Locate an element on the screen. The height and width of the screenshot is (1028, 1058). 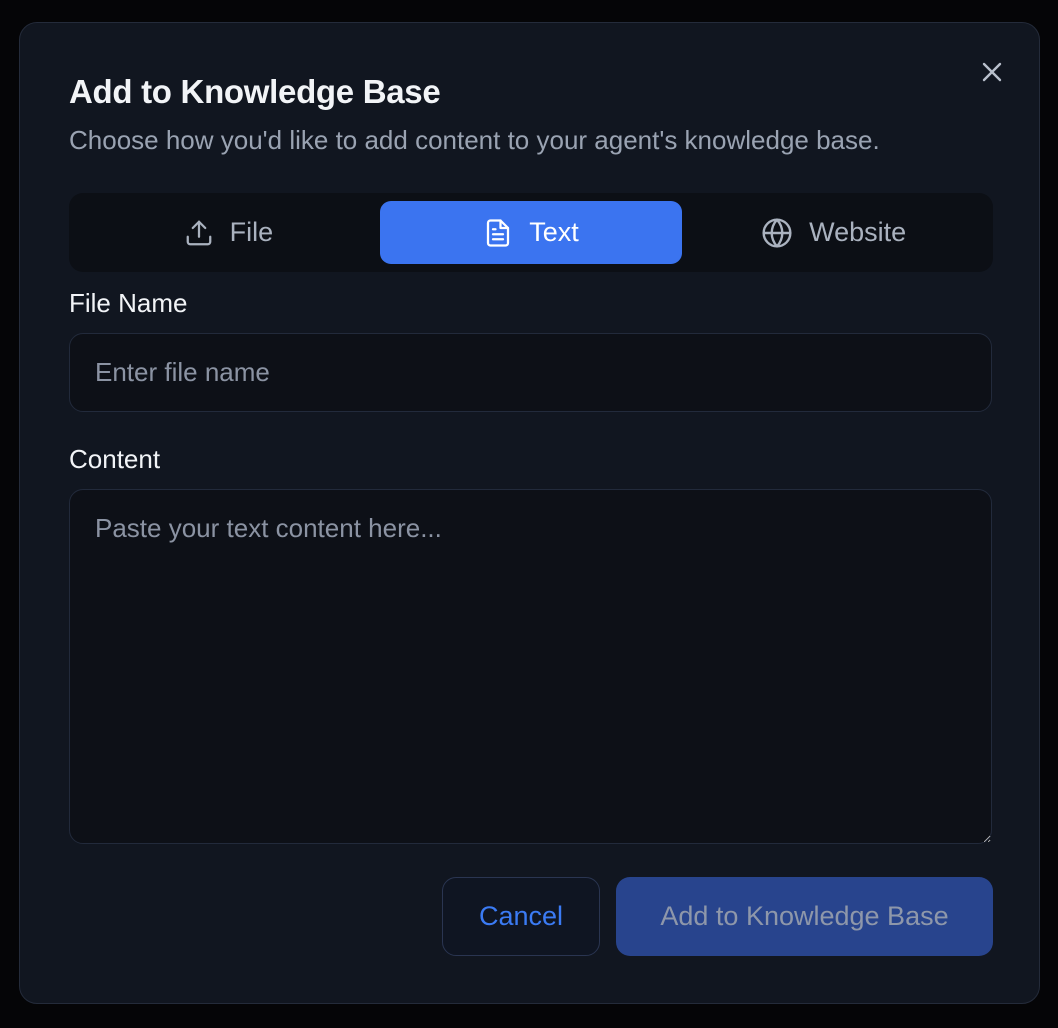
file-name-label: File Name is located at coordinates (128, 303).